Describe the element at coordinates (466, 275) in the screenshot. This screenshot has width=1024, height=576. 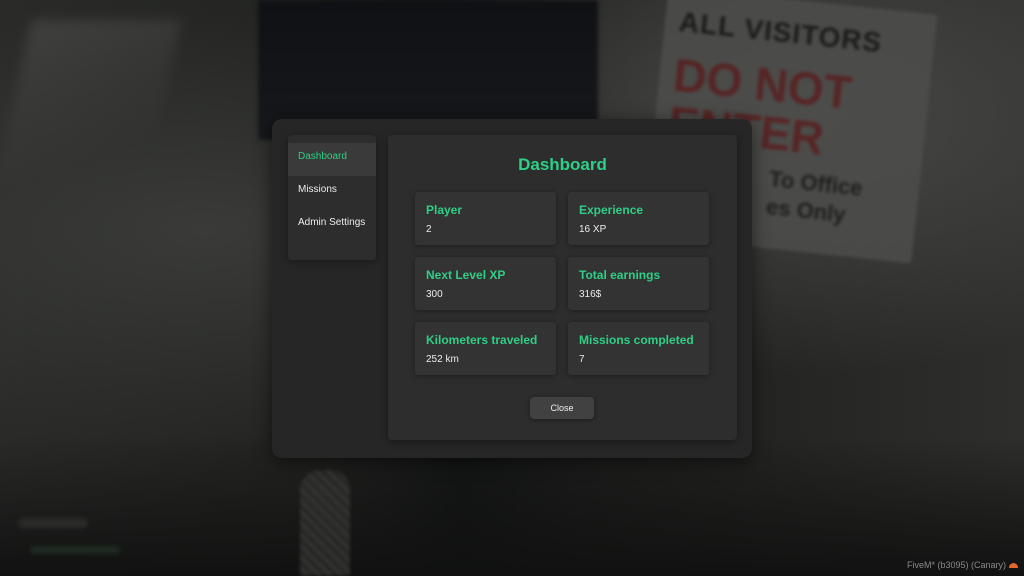
I see `stat-label: Next Level XP` at that location.